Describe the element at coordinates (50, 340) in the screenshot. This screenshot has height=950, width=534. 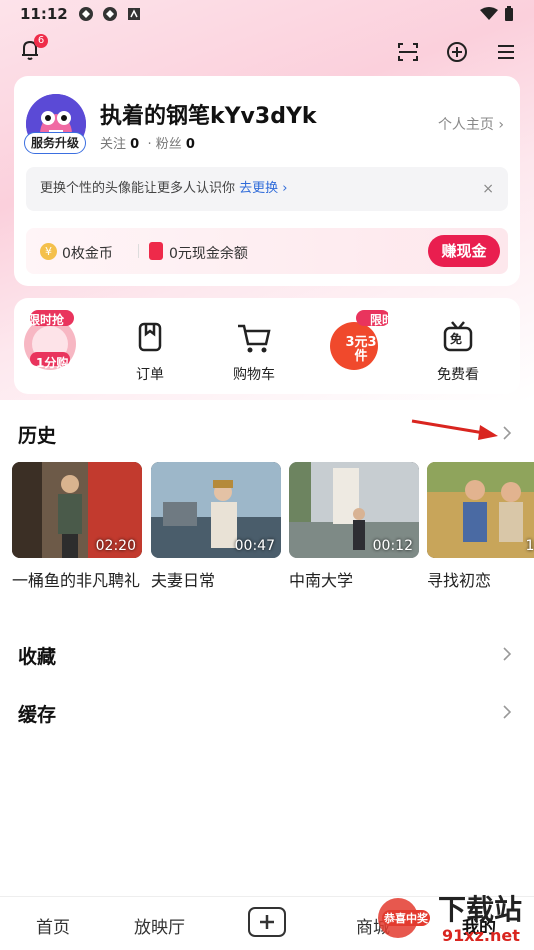
I see `quick-item-limited-deal: 限时抢 1分购` at that location.